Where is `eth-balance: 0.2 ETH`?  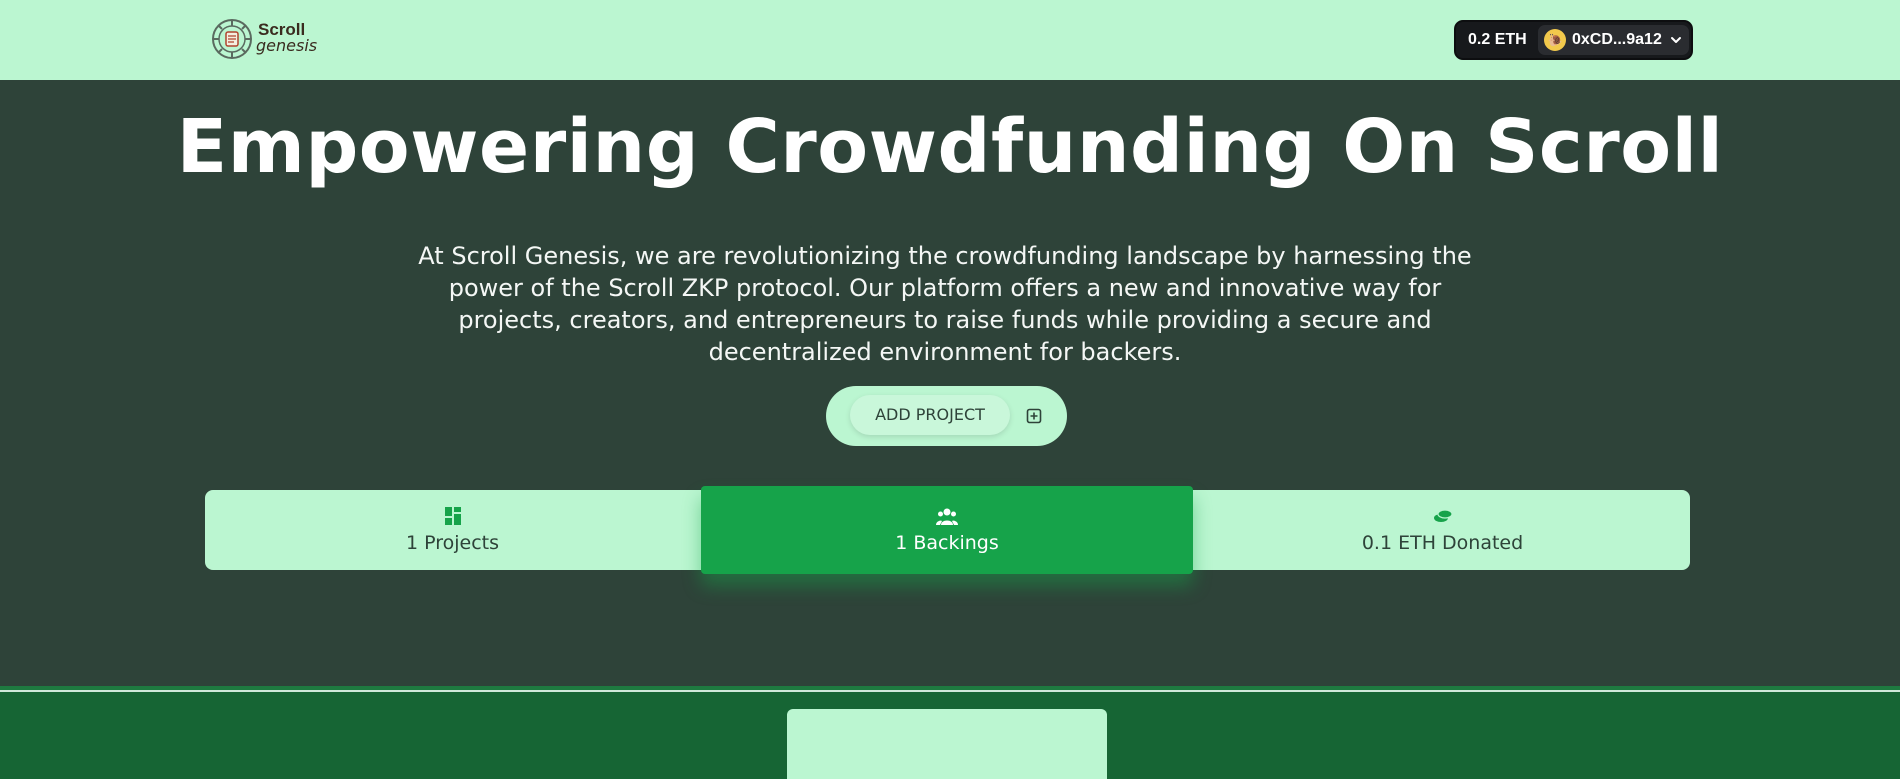
eth-balance: 0.2 ETH is located at coordinates (1497, 40).